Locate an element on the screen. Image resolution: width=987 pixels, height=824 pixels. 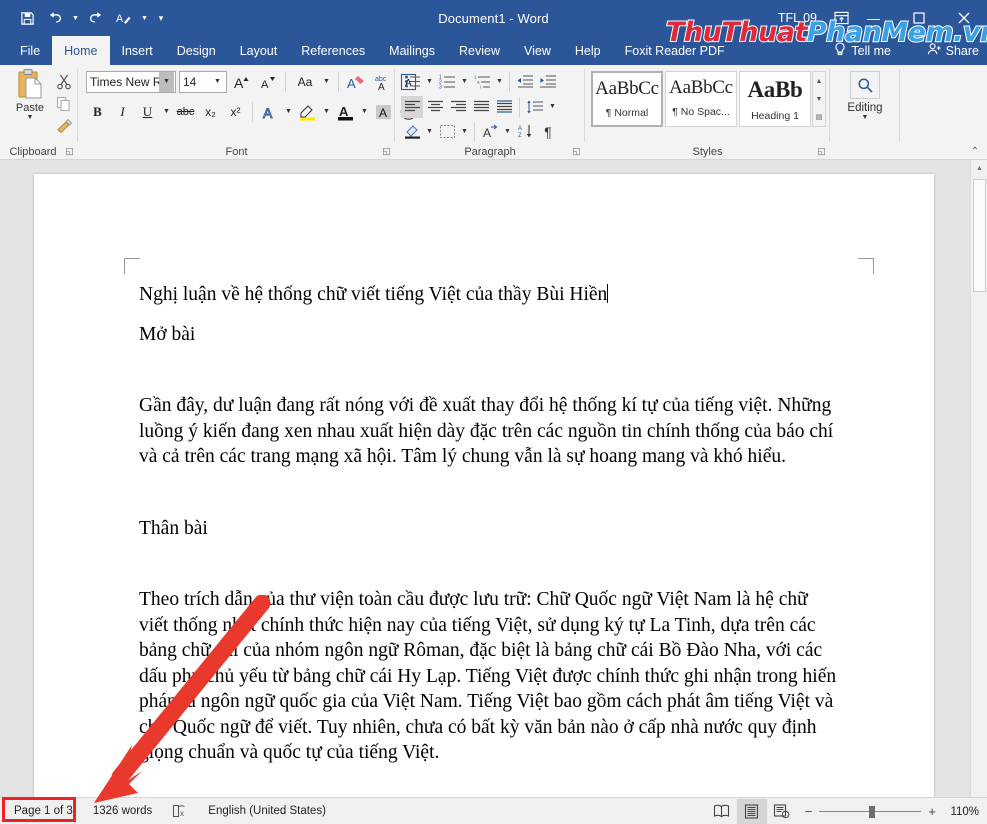
text-effects-dropdown-icon: ▼ is located at coordinates (288, 111).